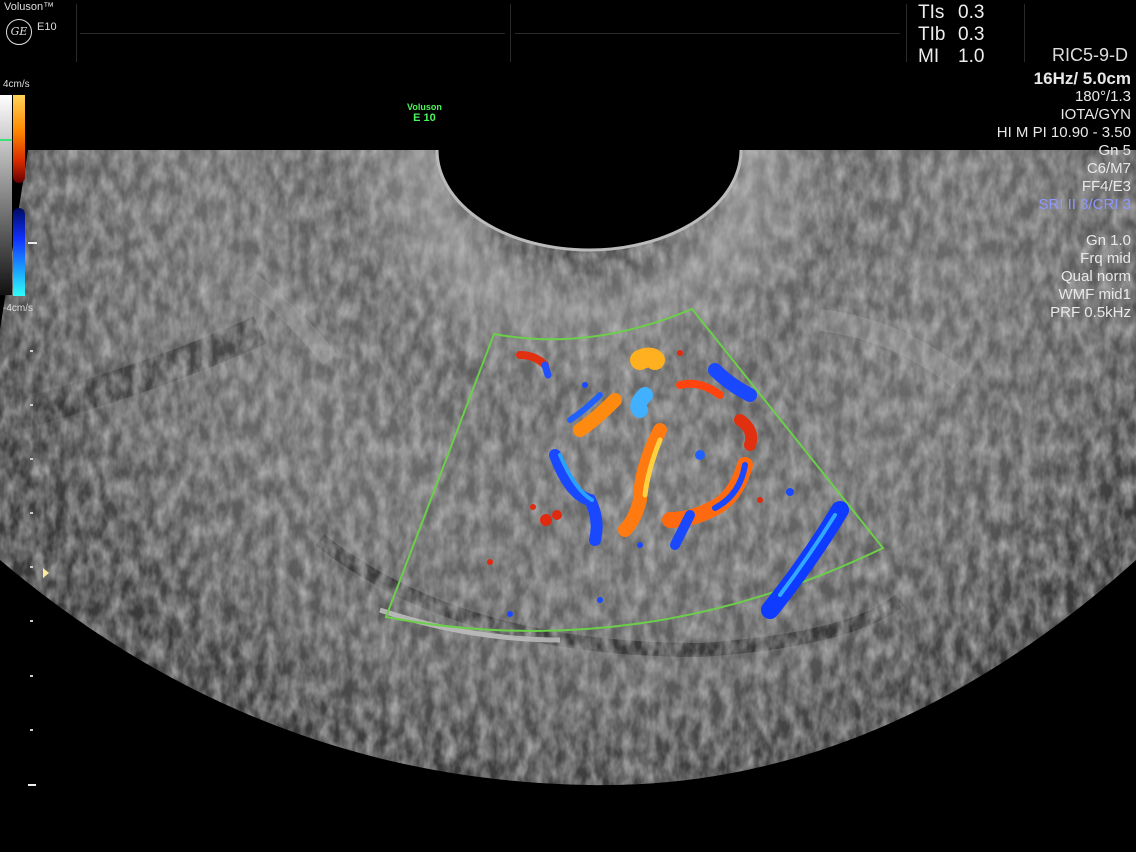 This screenshot has width=1136, height=852. What do you see at coordinates (1106, 186) in the screenshot?
I see `filter-setting: FF4/E3` at bounding box center [1106, 186].